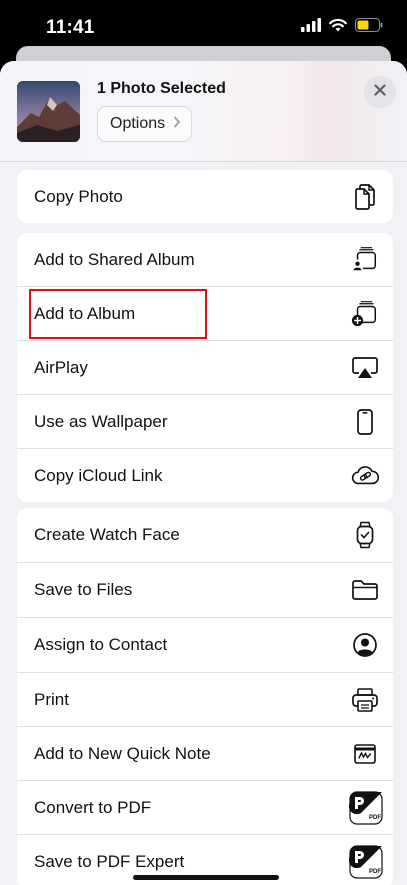 This screenshot has width=407, height=885. What do you see at coordinates (109, 861) in the screenshot?
I see `action-label: Save to PDF Expert` at bounding box center [109, 861].